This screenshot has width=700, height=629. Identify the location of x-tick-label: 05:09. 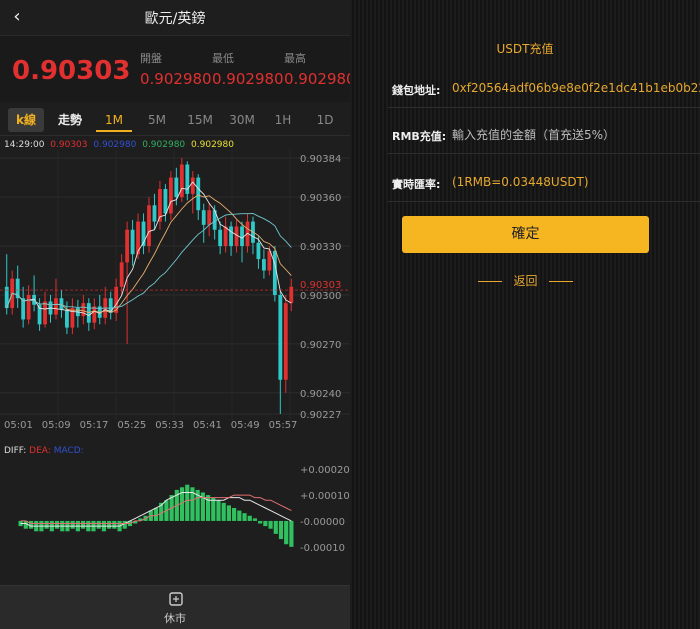
(56, 425).